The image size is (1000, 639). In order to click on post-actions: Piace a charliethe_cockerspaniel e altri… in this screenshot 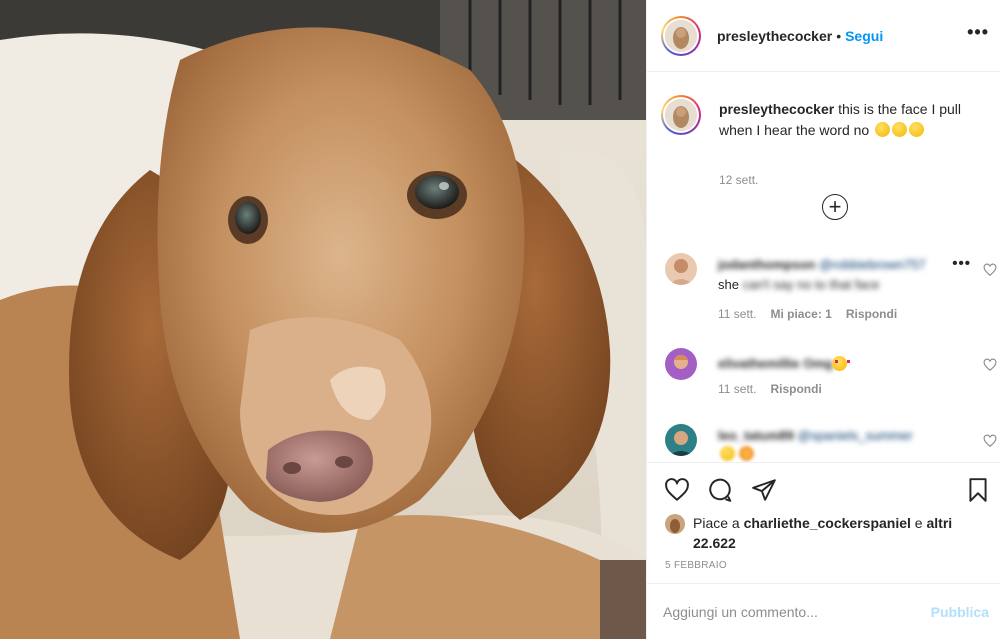, I will do `click(823, 522)`.